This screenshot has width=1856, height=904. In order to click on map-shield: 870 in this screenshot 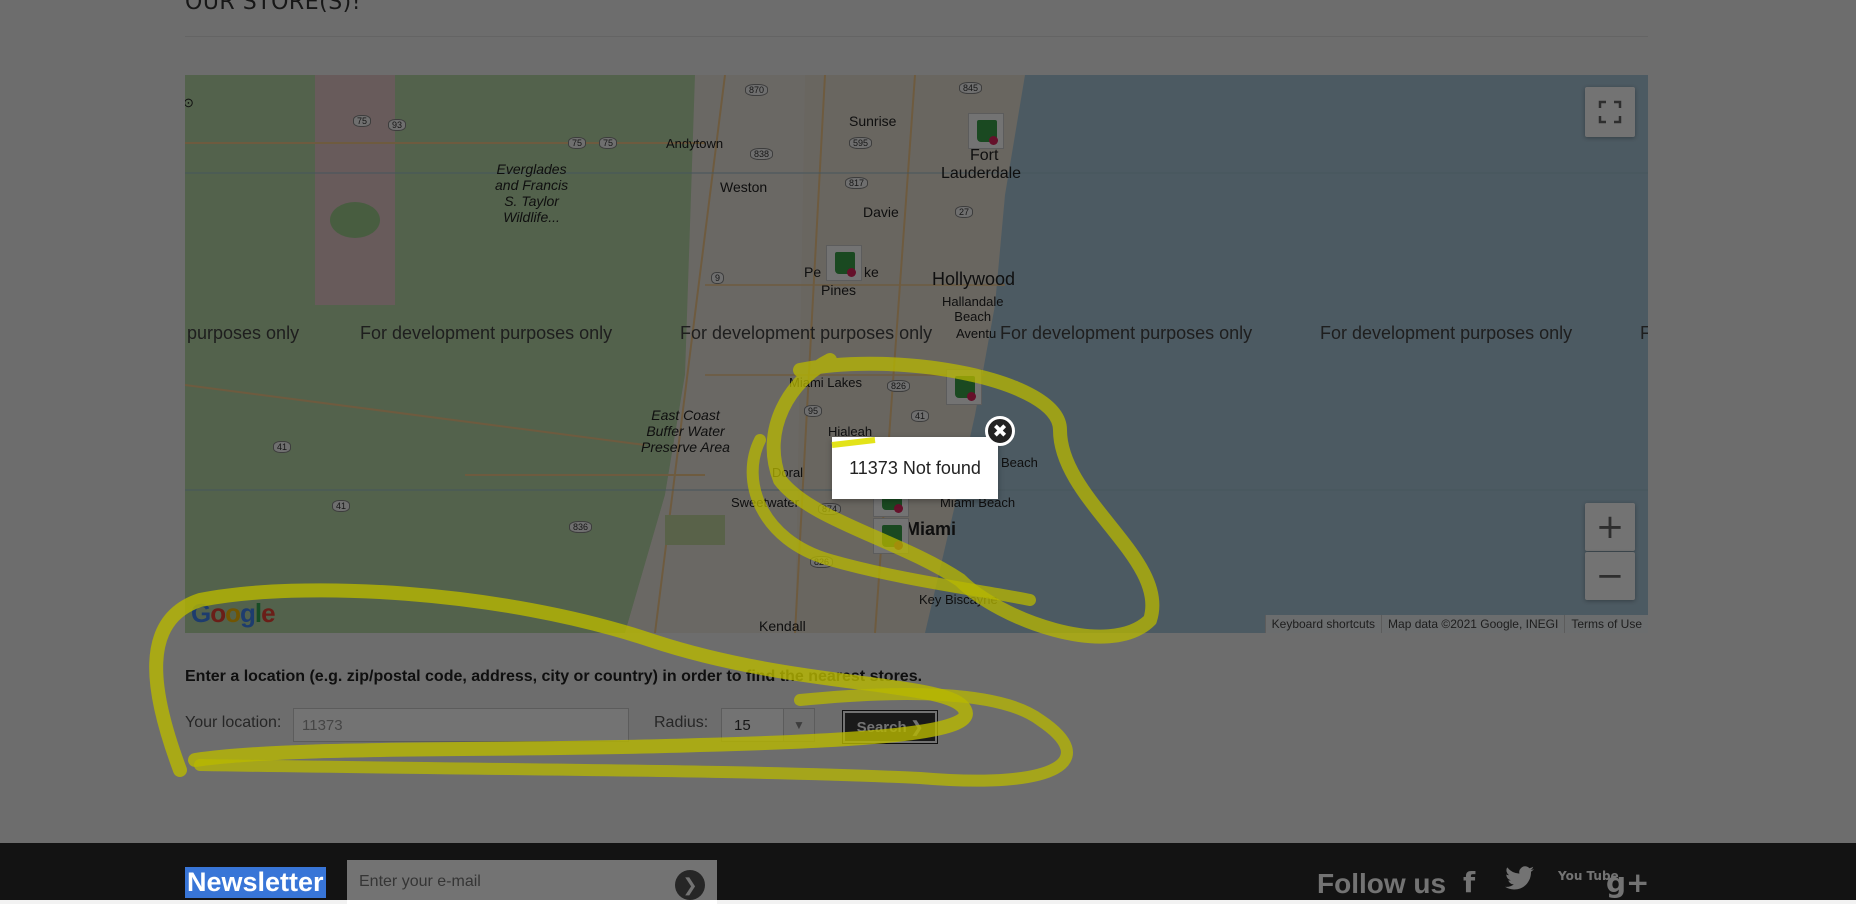, I will do `click(757, 90)`.